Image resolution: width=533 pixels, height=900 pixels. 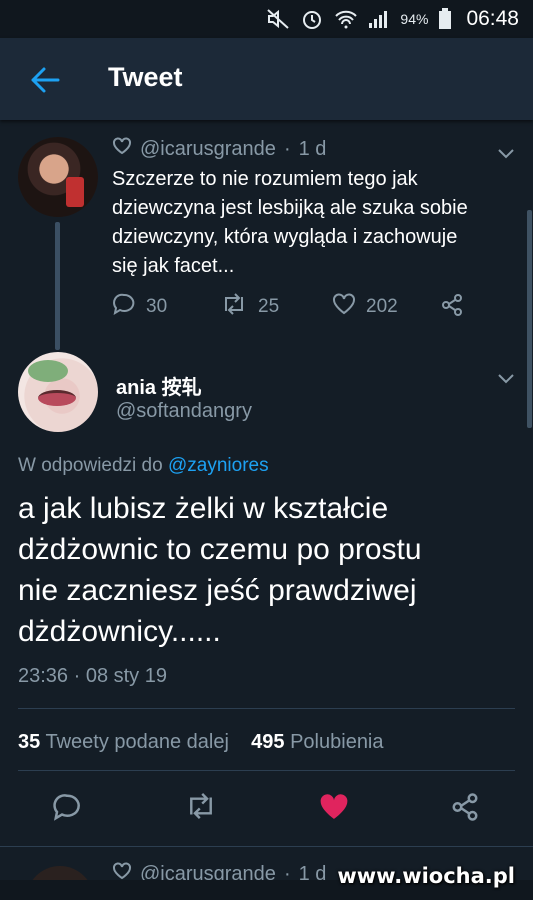 I want to click on reply-context: W odpowiedzi do @zayniores, so click(x=143, y=466).